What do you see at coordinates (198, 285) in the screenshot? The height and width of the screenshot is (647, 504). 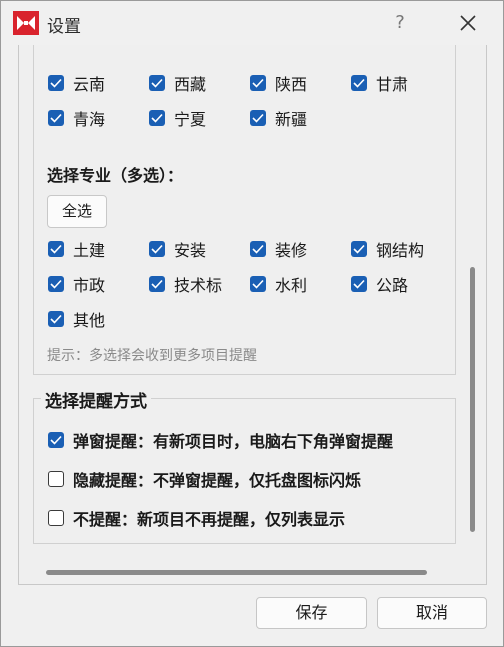 I see `checkbox-label: 技术标` at bounding box center [198, 285].